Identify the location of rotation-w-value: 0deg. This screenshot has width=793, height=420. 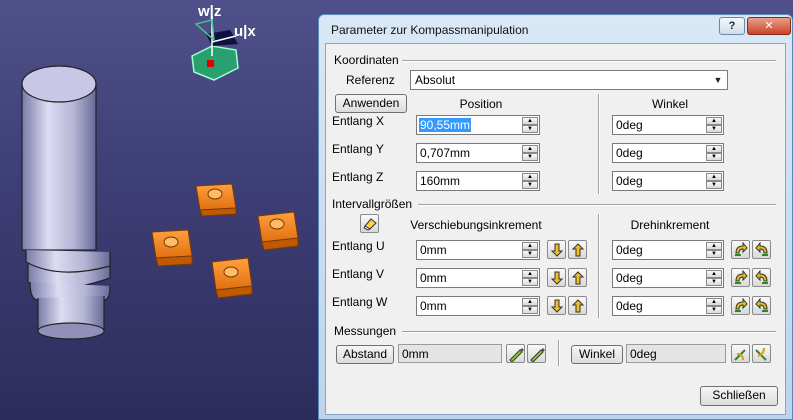
(629, 306).